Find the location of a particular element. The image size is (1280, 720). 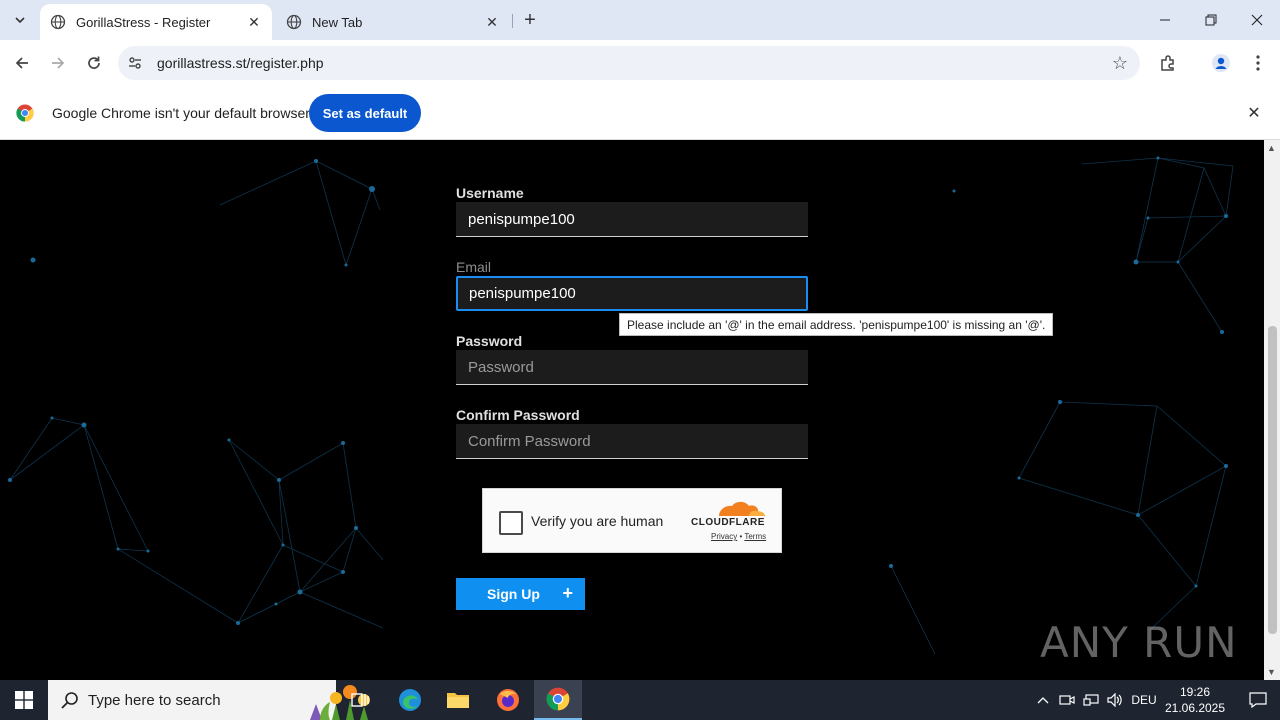

arrow-right-icon is located at coordinates (58, 63).